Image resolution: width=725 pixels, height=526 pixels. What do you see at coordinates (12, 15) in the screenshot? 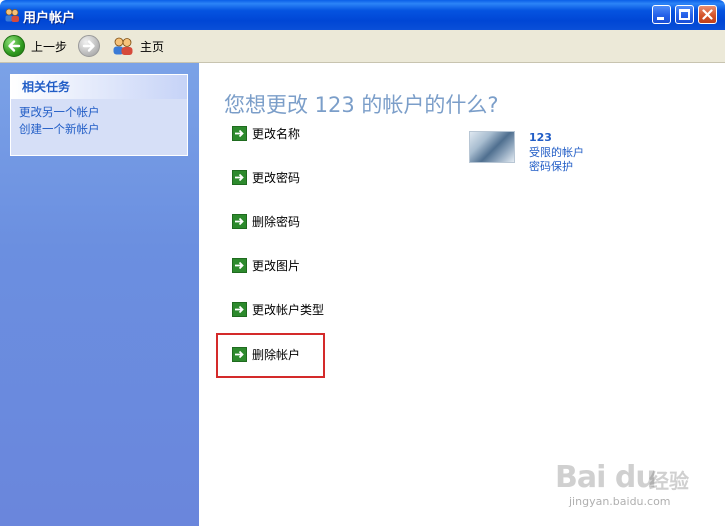
I see `users-icon` at bounding box center [12, 15].